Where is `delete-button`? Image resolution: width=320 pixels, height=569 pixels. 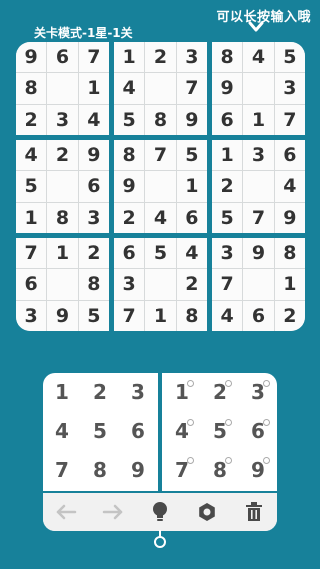 delete-button is located at coordinates (254, 512).